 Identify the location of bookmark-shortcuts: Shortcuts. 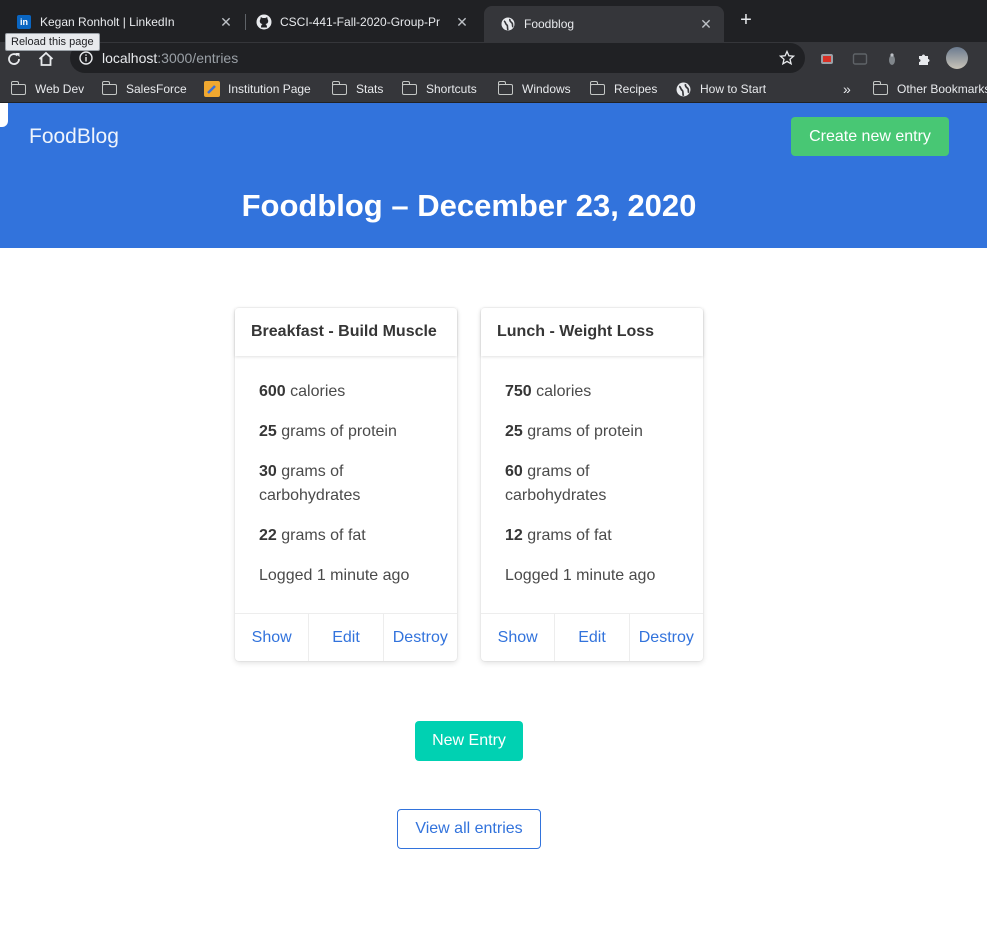
(439, 89).